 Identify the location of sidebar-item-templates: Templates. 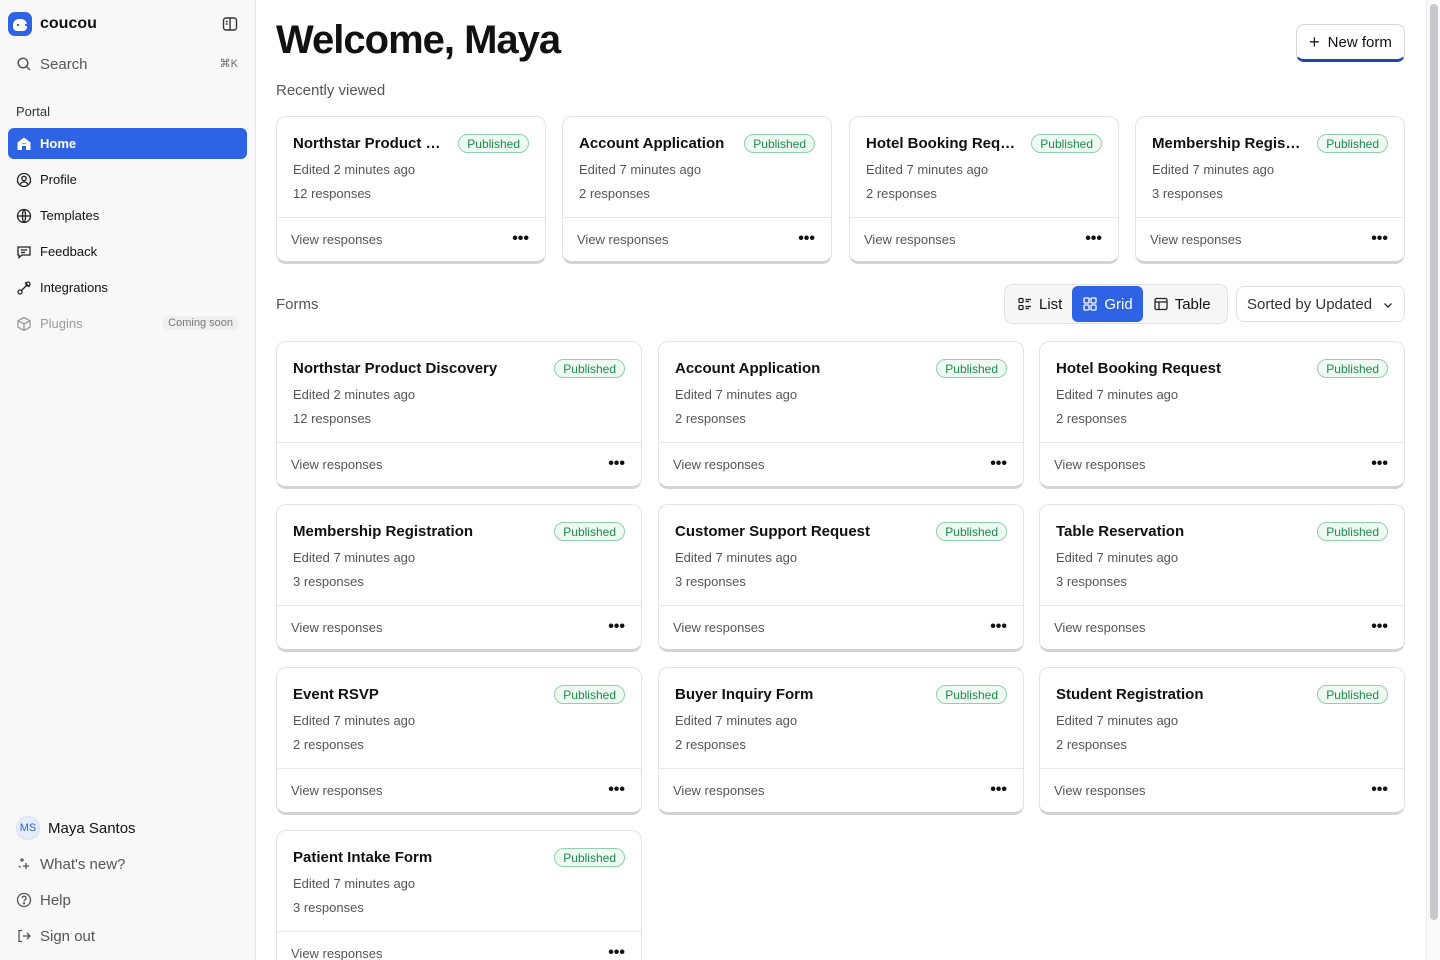
(127, 215).